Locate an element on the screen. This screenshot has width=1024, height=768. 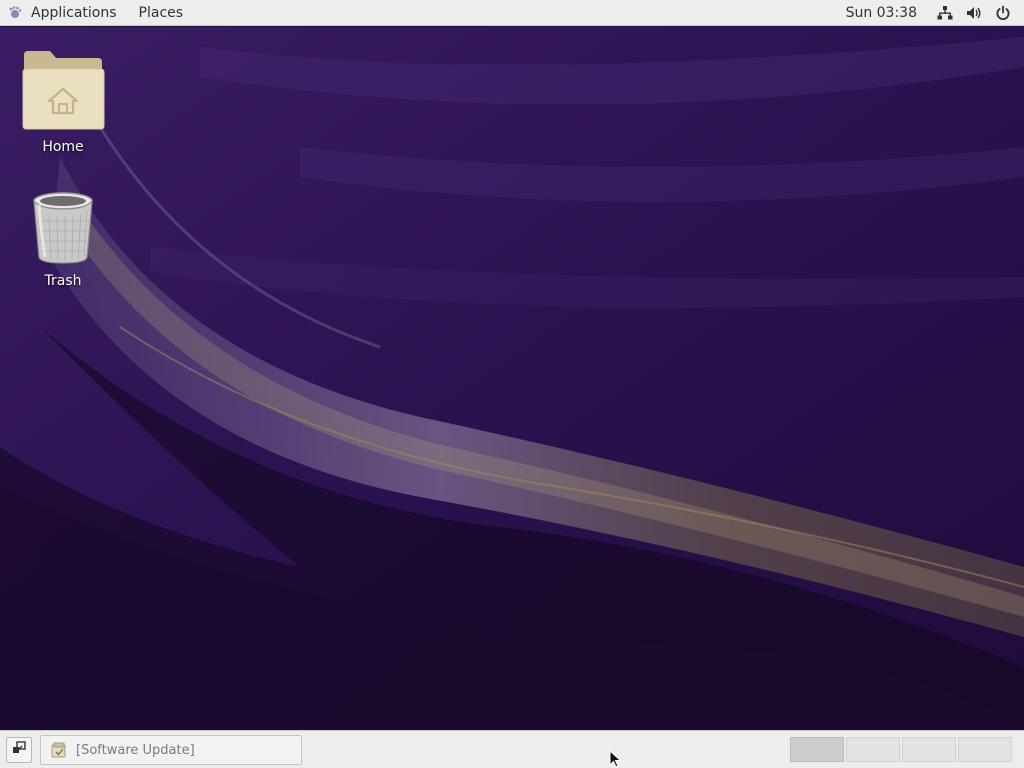
software-update-icon is located at coordinates (59, 750).